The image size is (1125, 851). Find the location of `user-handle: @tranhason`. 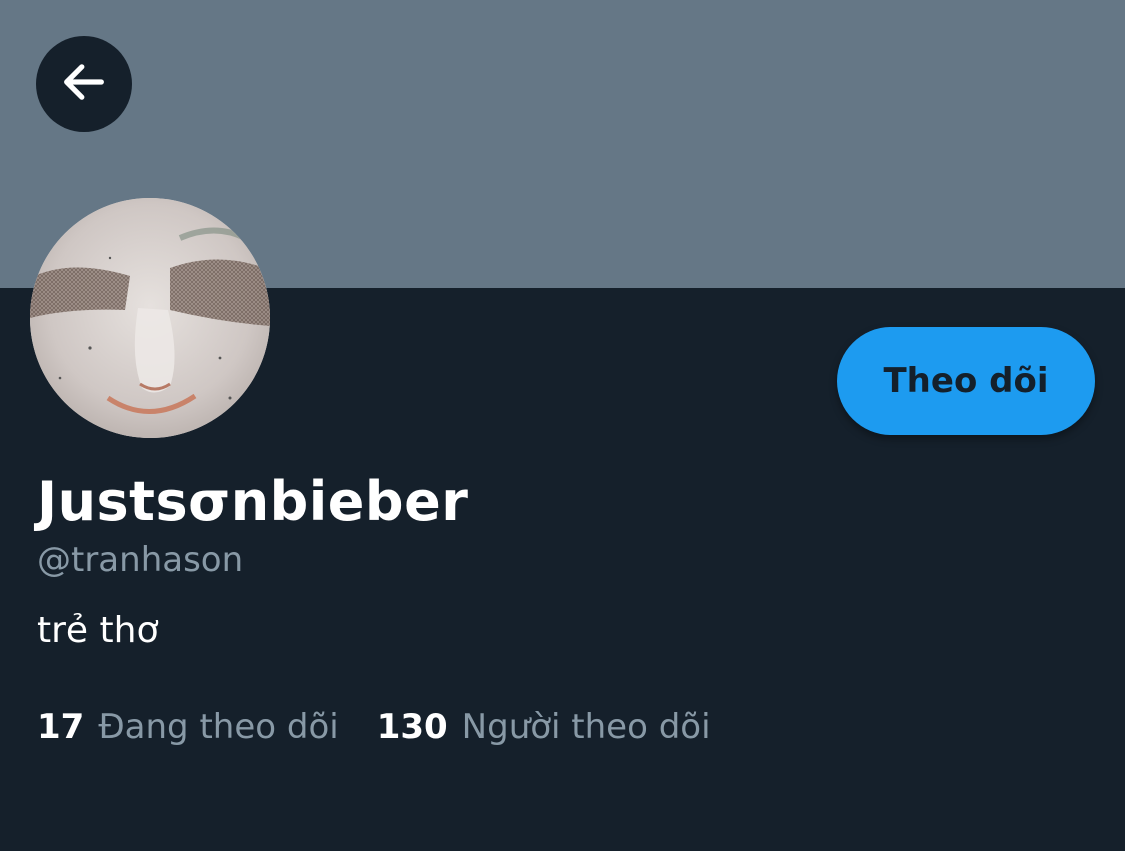

user-handle: @tranhason is located at coordinates (140, 560).